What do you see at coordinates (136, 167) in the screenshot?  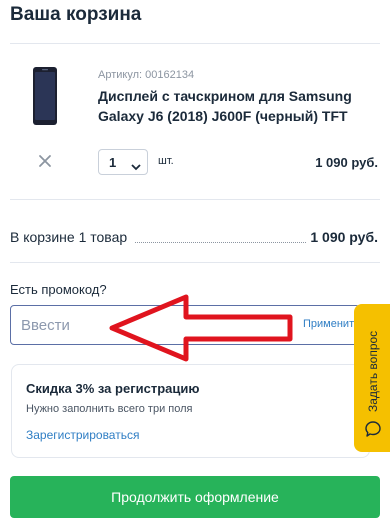 I see `chevron-down-icon` at bounding box center [136, 167].